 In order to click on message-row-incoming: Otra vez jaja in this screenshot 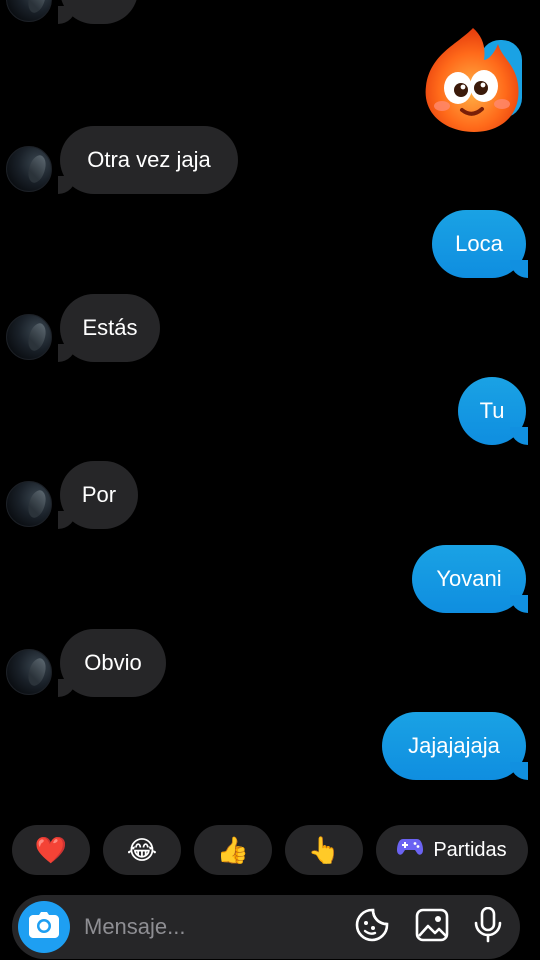, I will do `click(270, 161)`.